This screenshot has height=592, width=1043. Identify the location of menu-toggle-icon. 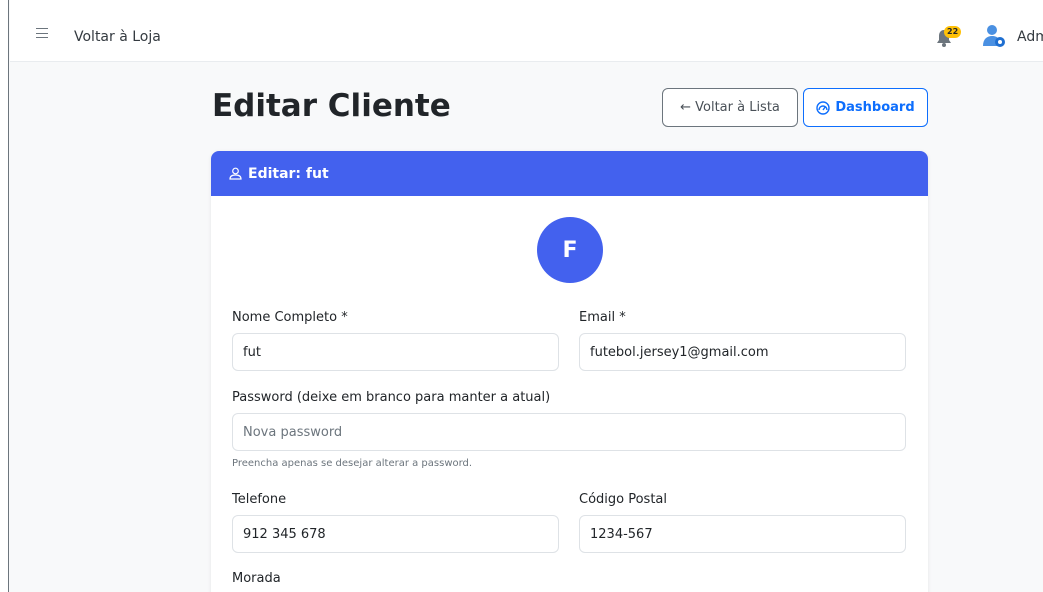
(42, 33).